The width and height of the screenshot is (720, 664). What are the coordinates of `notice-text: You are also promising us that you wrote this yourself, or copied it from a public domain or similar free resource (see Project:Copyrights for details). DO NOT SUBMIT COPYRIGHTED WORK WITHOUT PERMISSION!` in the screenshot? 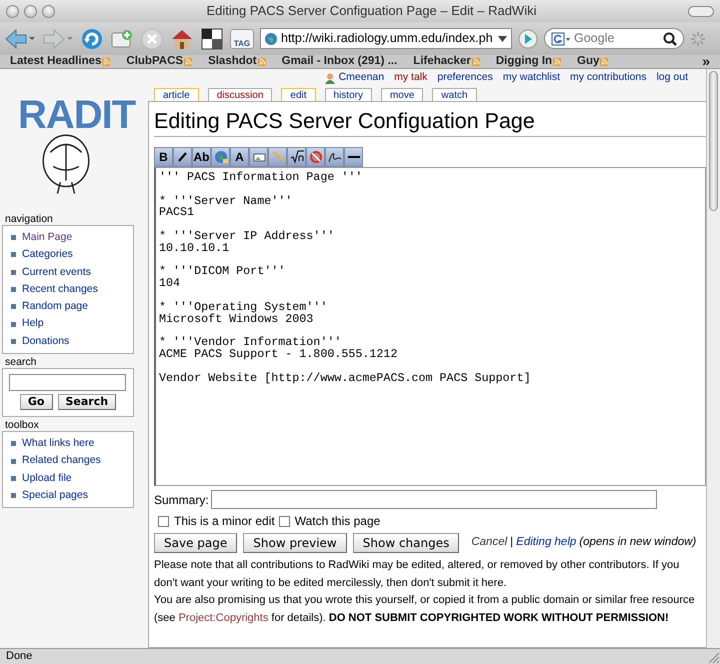 It's located at (425, 609).